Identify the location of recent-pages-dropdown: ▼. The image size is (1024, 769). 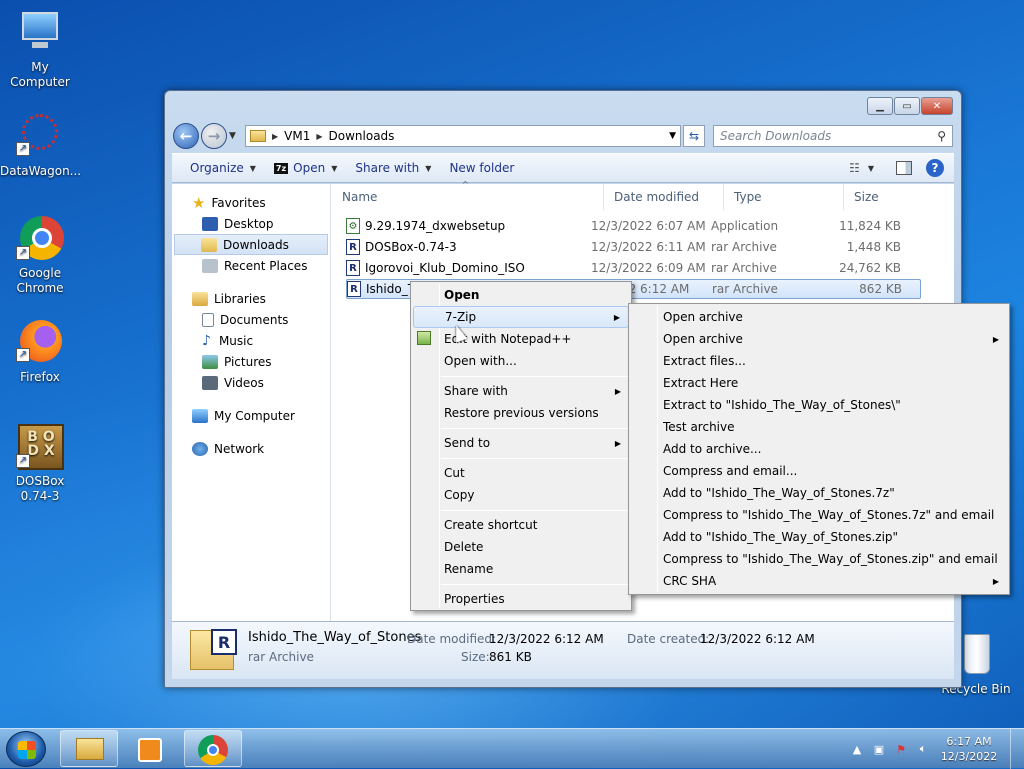
(235, 136).